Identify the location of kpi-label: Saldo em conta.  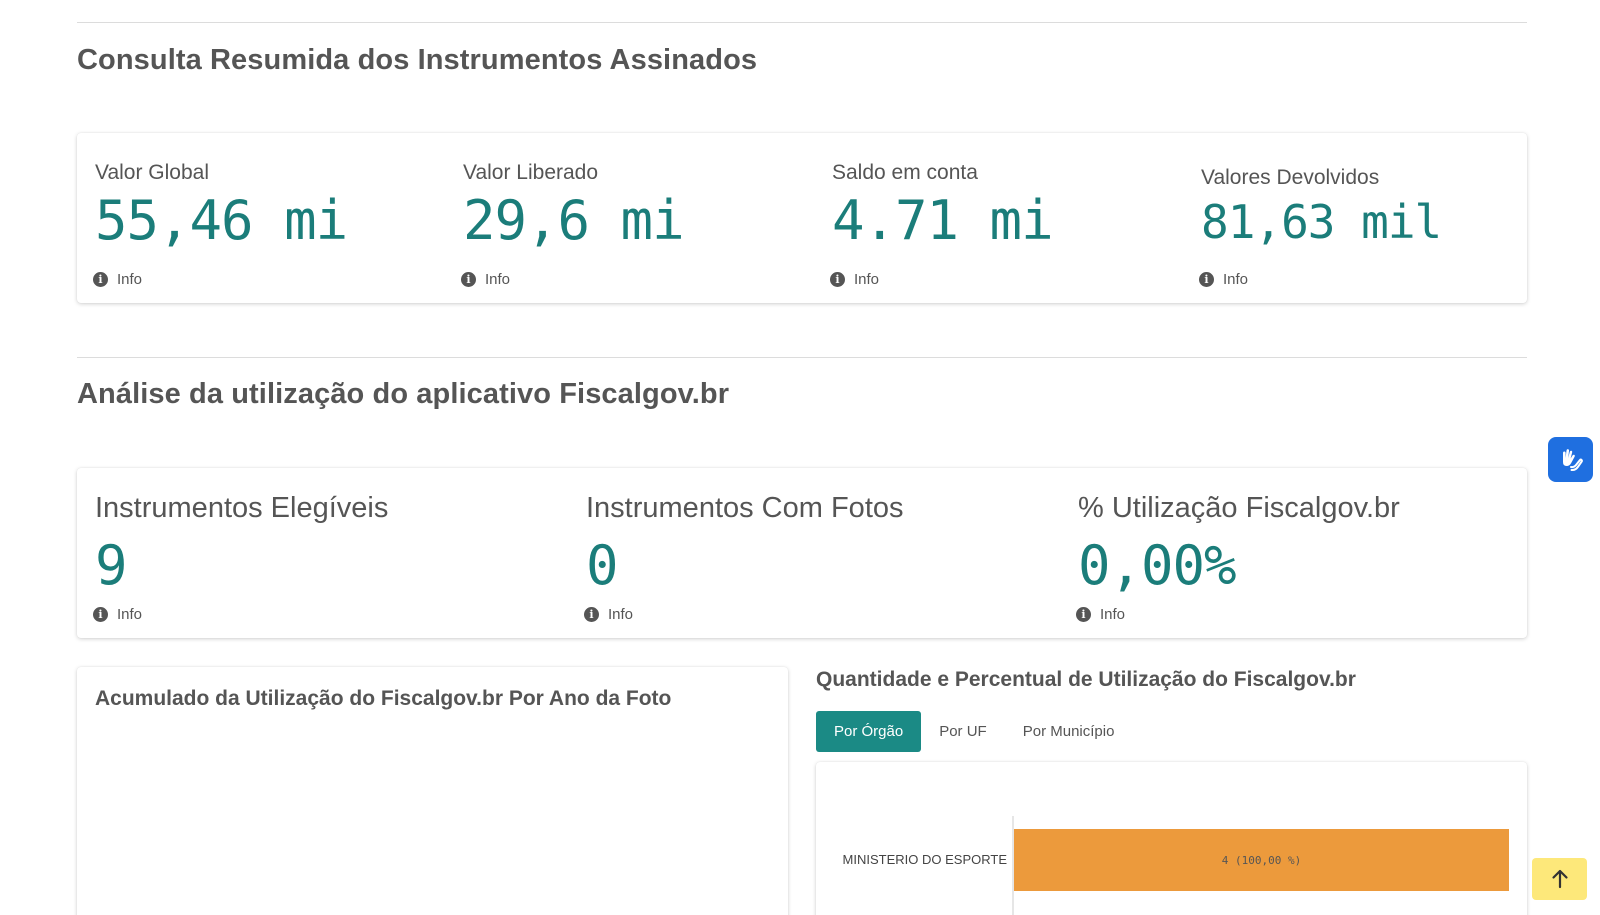
(905, 172).